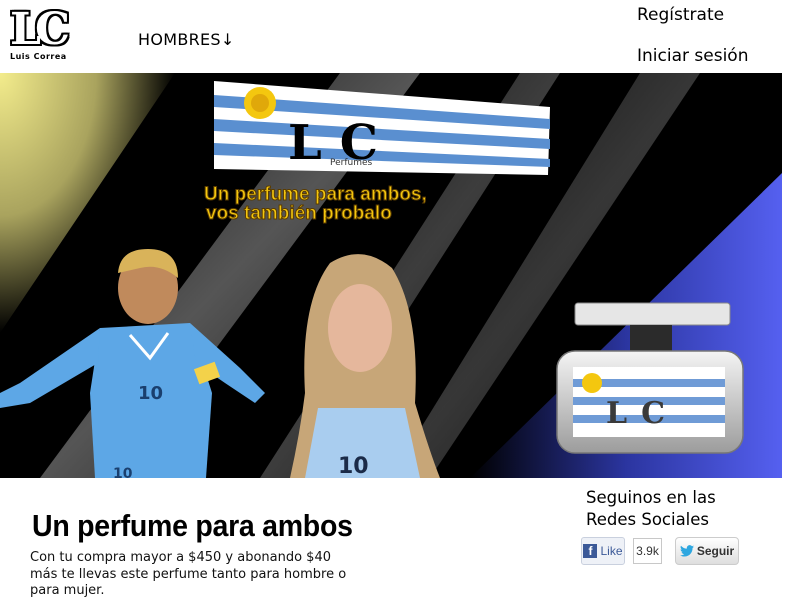 This screenshot has width=800, height=600. I want to click on facebook-like-label: Like, so click(611, 551).